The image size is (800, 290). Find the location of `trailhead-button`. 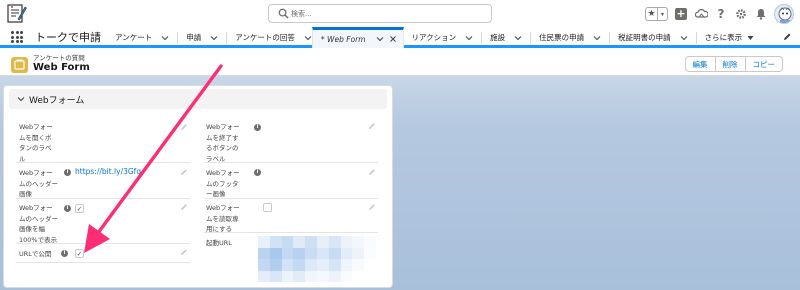

trailhead-button is located at coordinates (701, 14).